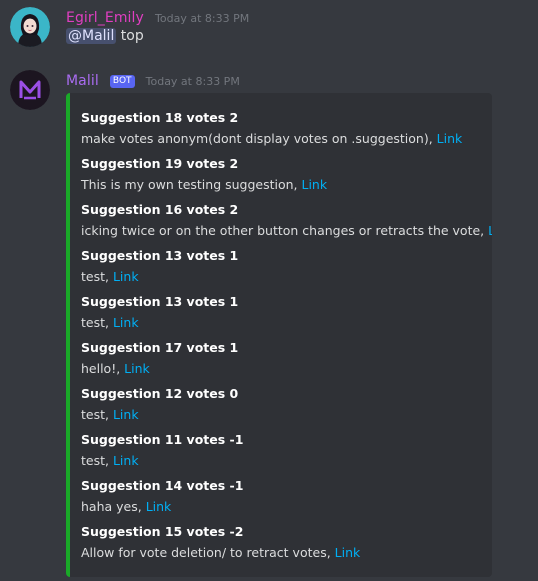  I want to click on field-name: Suggestion 12 votes 0, so click(160, 393).